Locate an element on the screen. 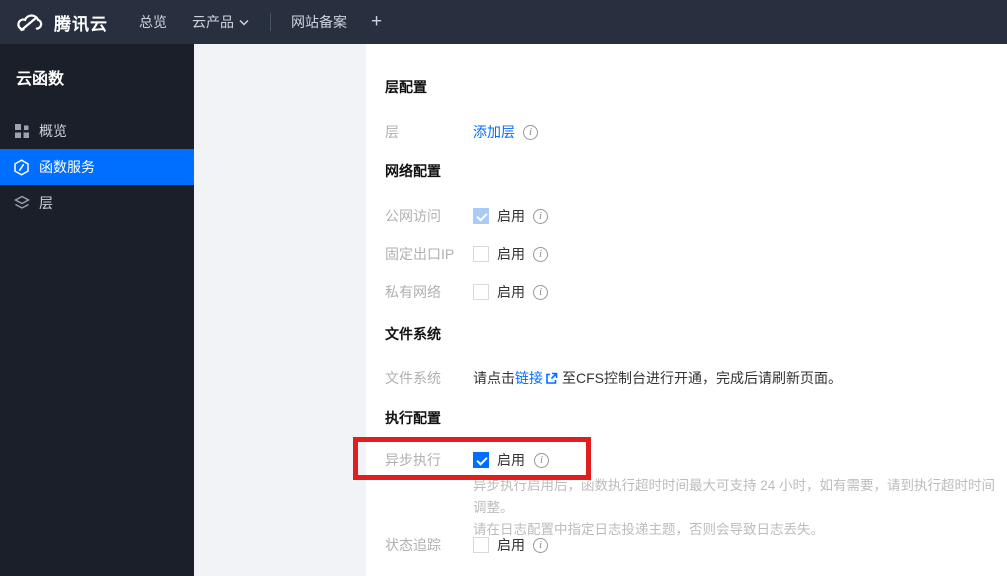 The image size is (1007, 576). top-navbar: 腾讯云 总览 云产品 网站备案 + is located at coordinates (503, 22).